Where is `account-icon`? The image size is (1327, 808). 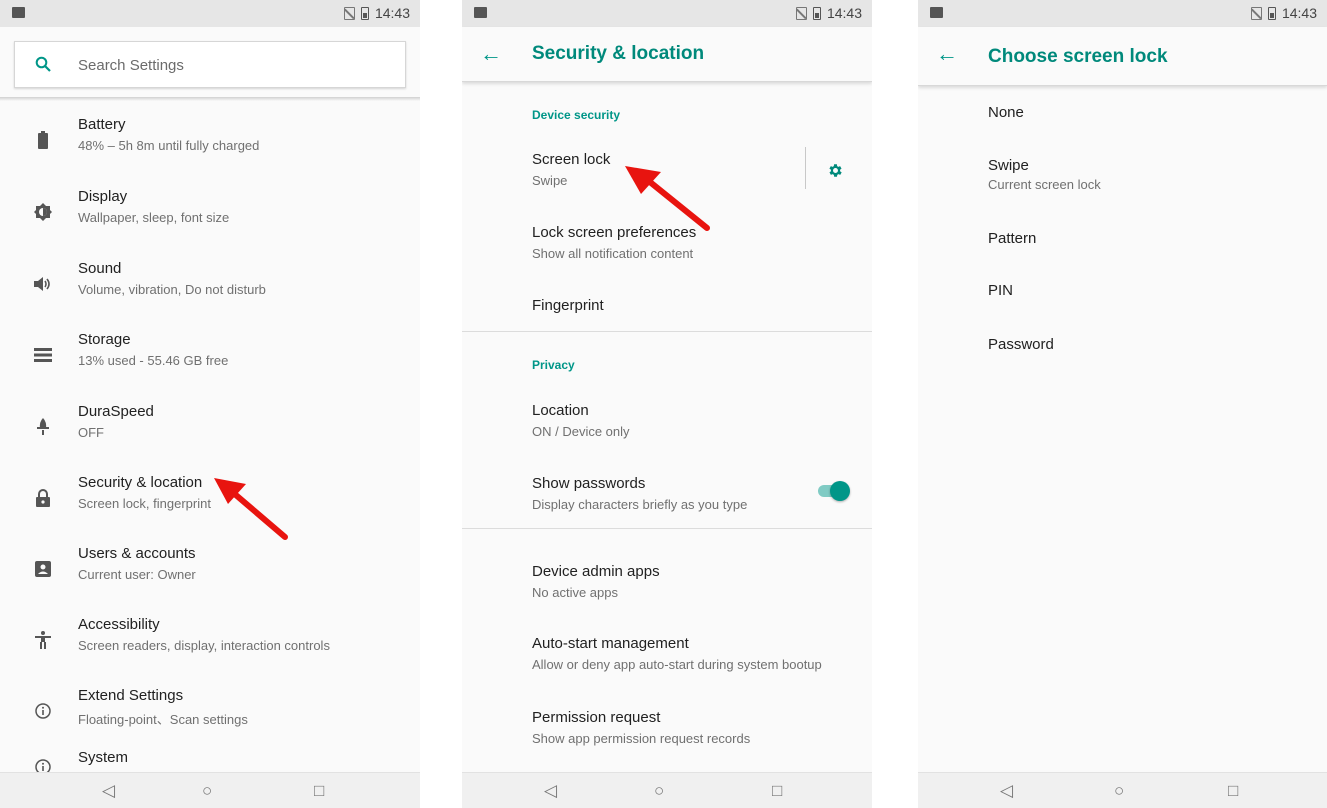
account-icon is located at coordinates (43, 569).